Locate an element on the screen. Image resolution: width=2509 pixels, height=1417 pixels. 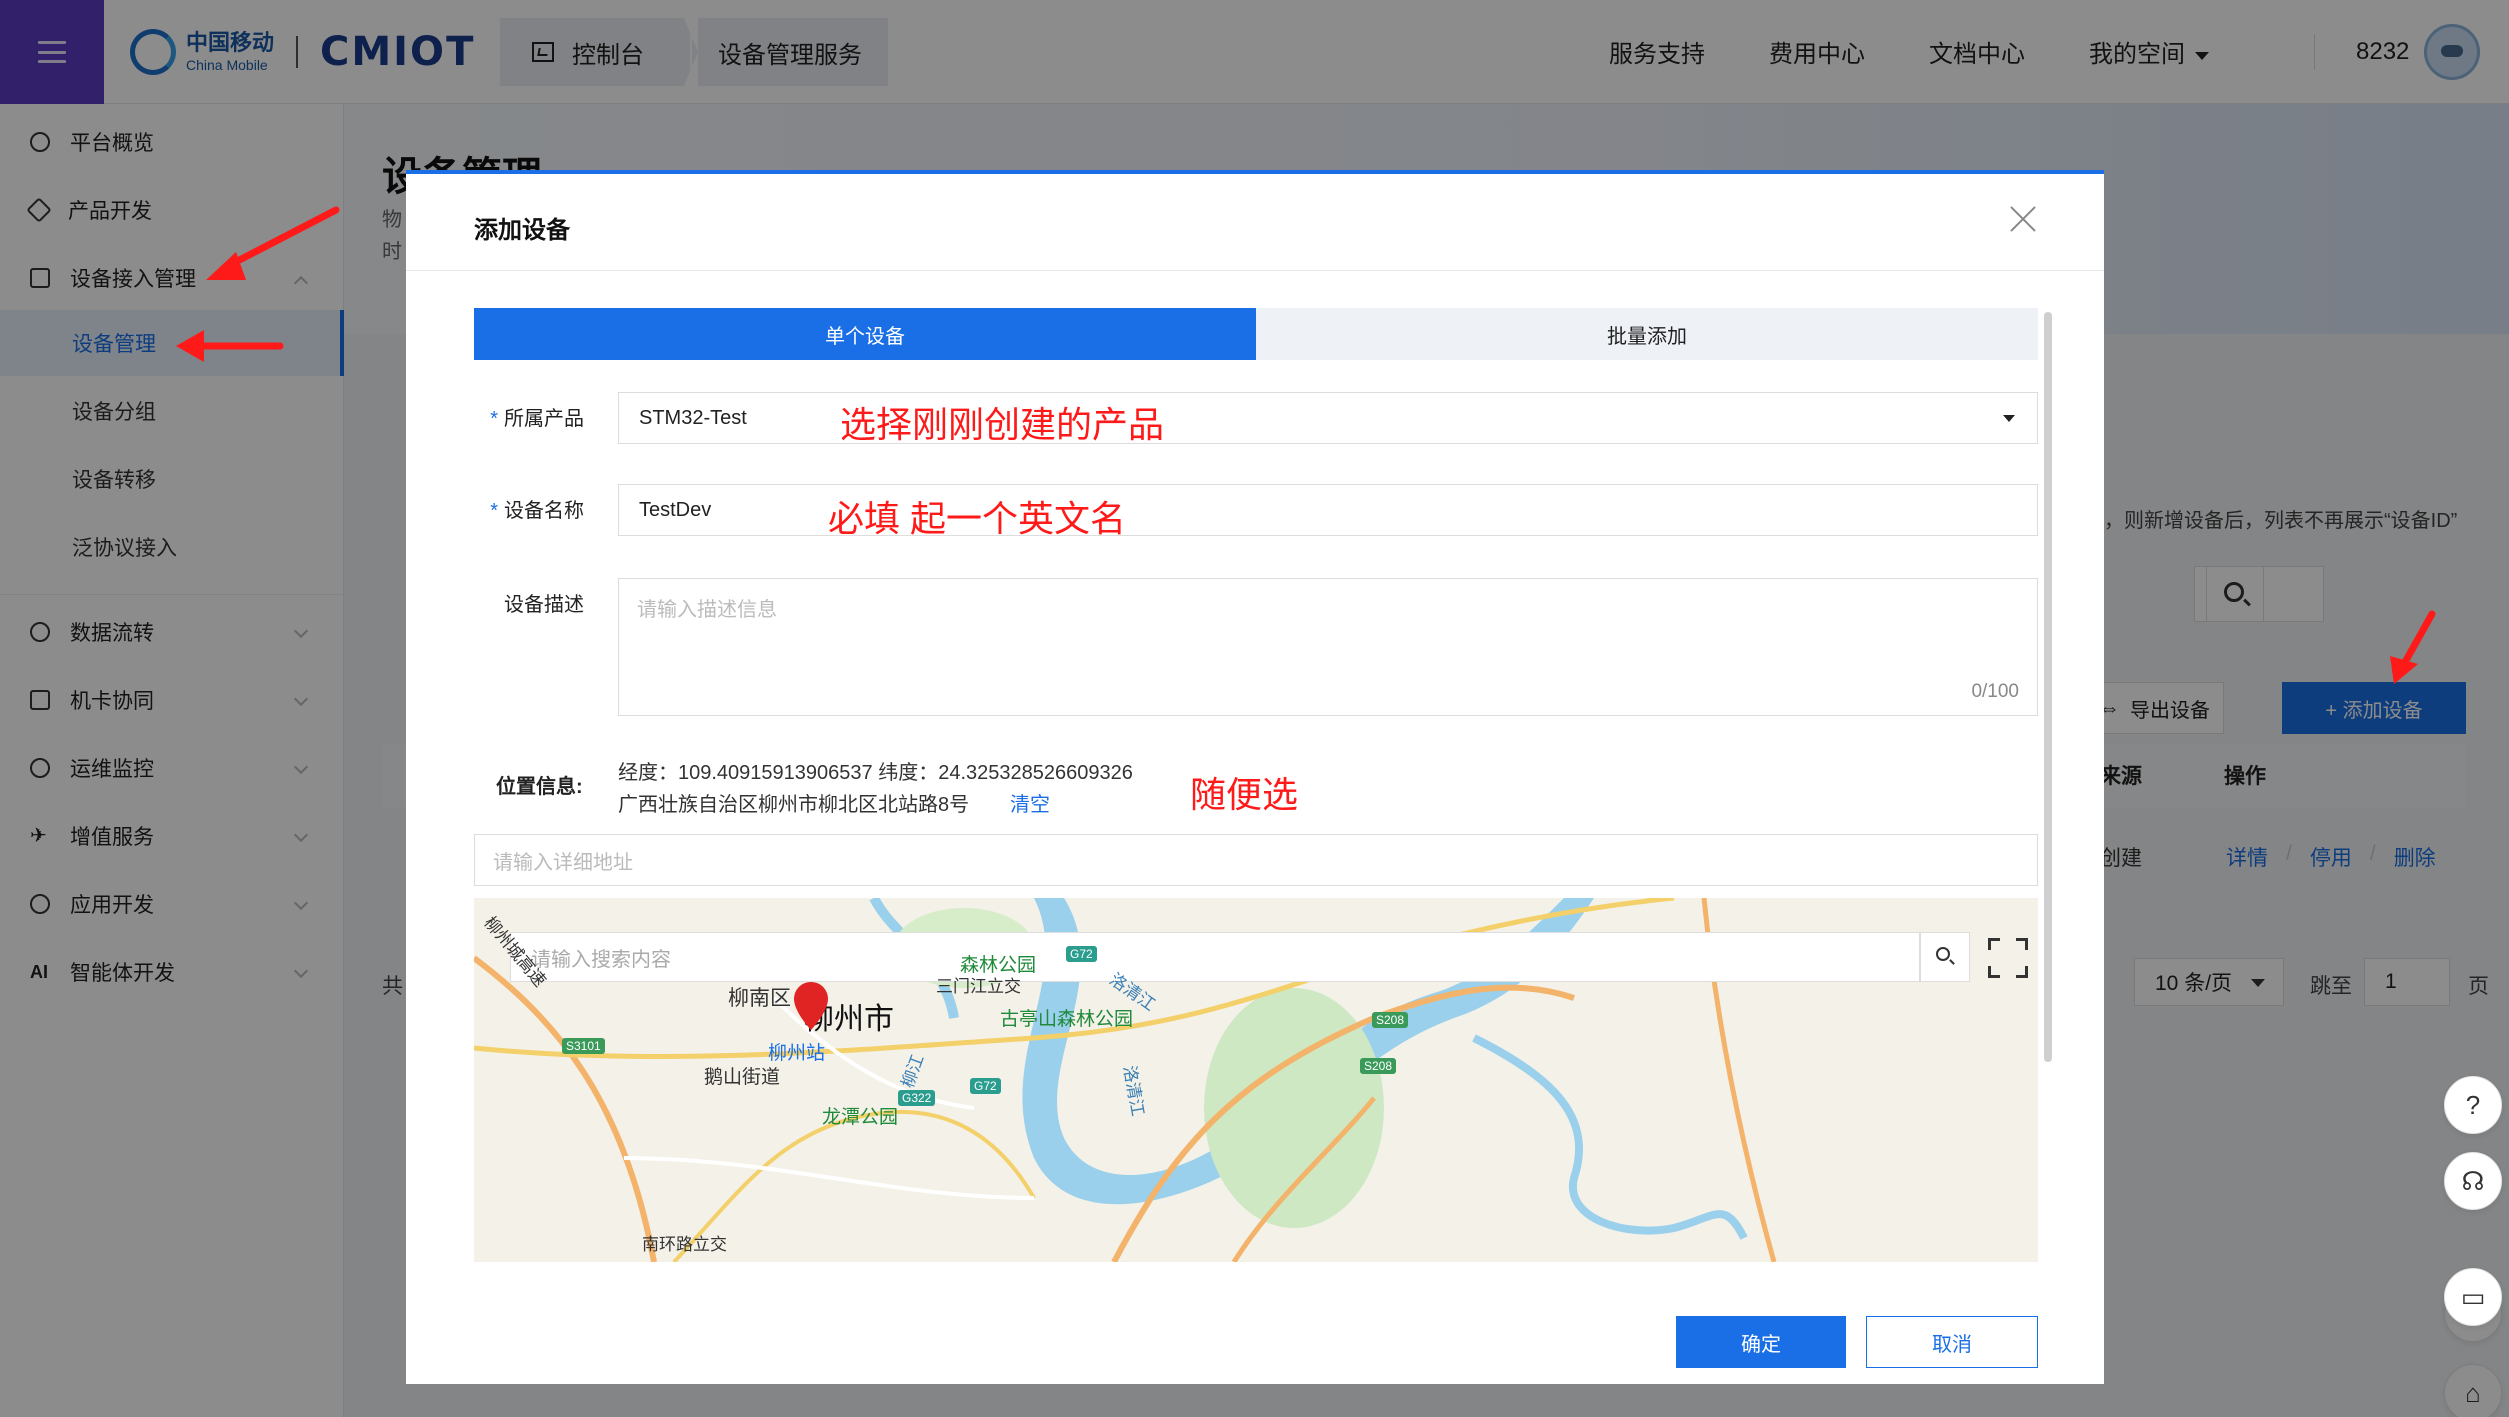
cancel-button: 取消 is located at coordinates (1952, 1342).